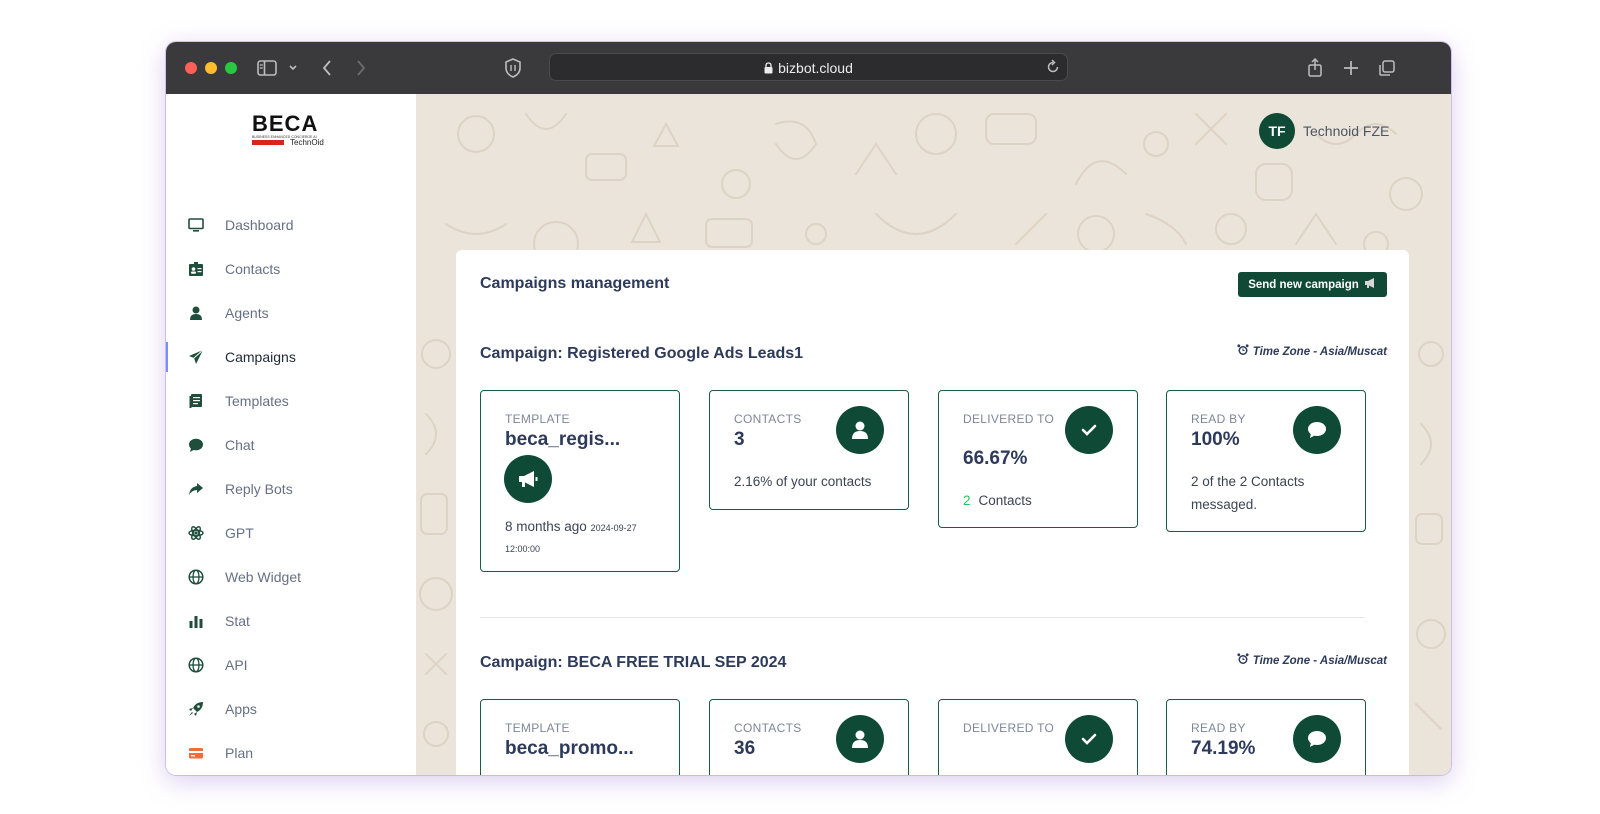 This screenshot has height=814, width=1600. What do you see at coordinates (995, 458) in the screenshot?
I see `delivered-value: 66.67%` at bounding box center [995, 458].